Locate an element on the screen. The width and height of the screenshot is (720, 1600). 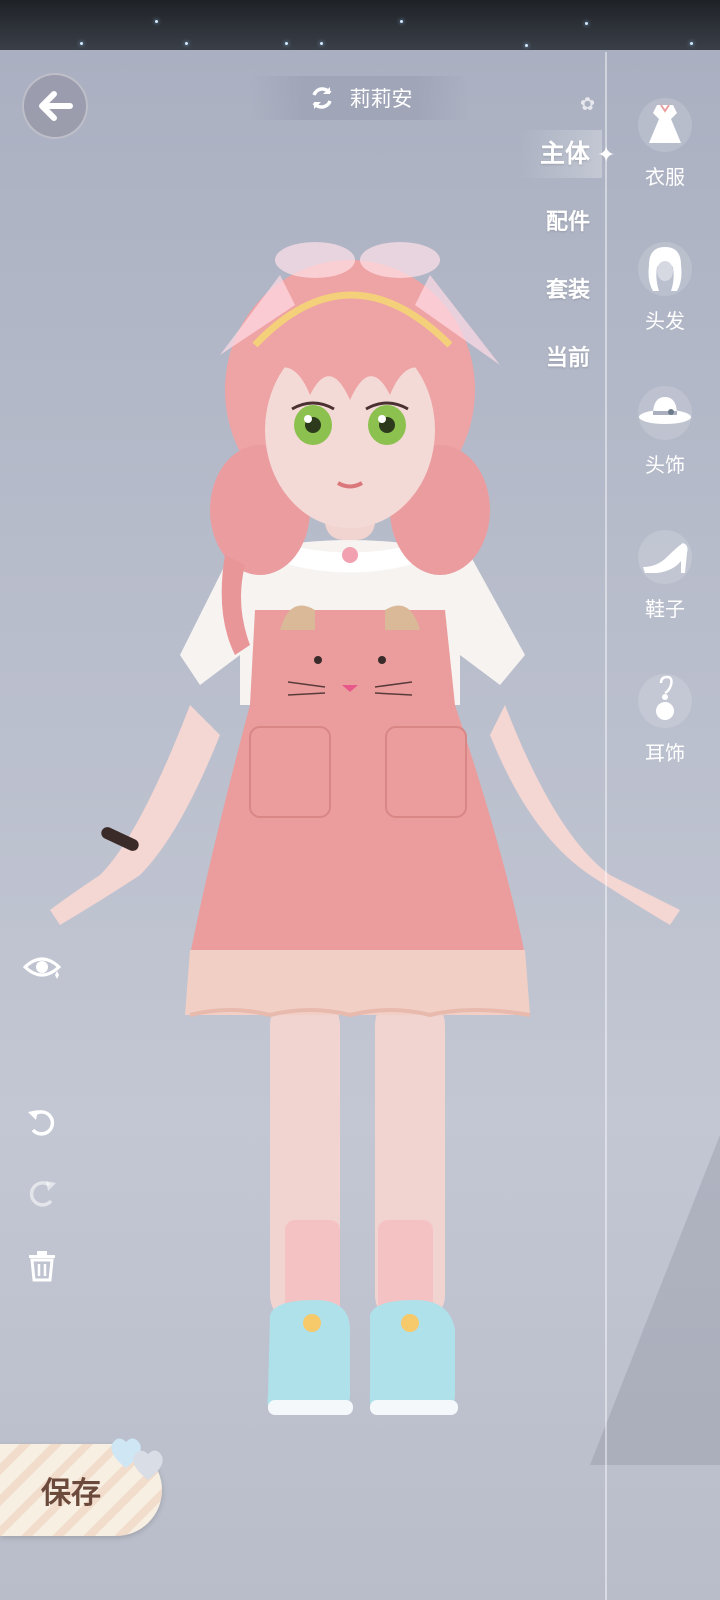
dress-icon is located at coordinates (665, 125).